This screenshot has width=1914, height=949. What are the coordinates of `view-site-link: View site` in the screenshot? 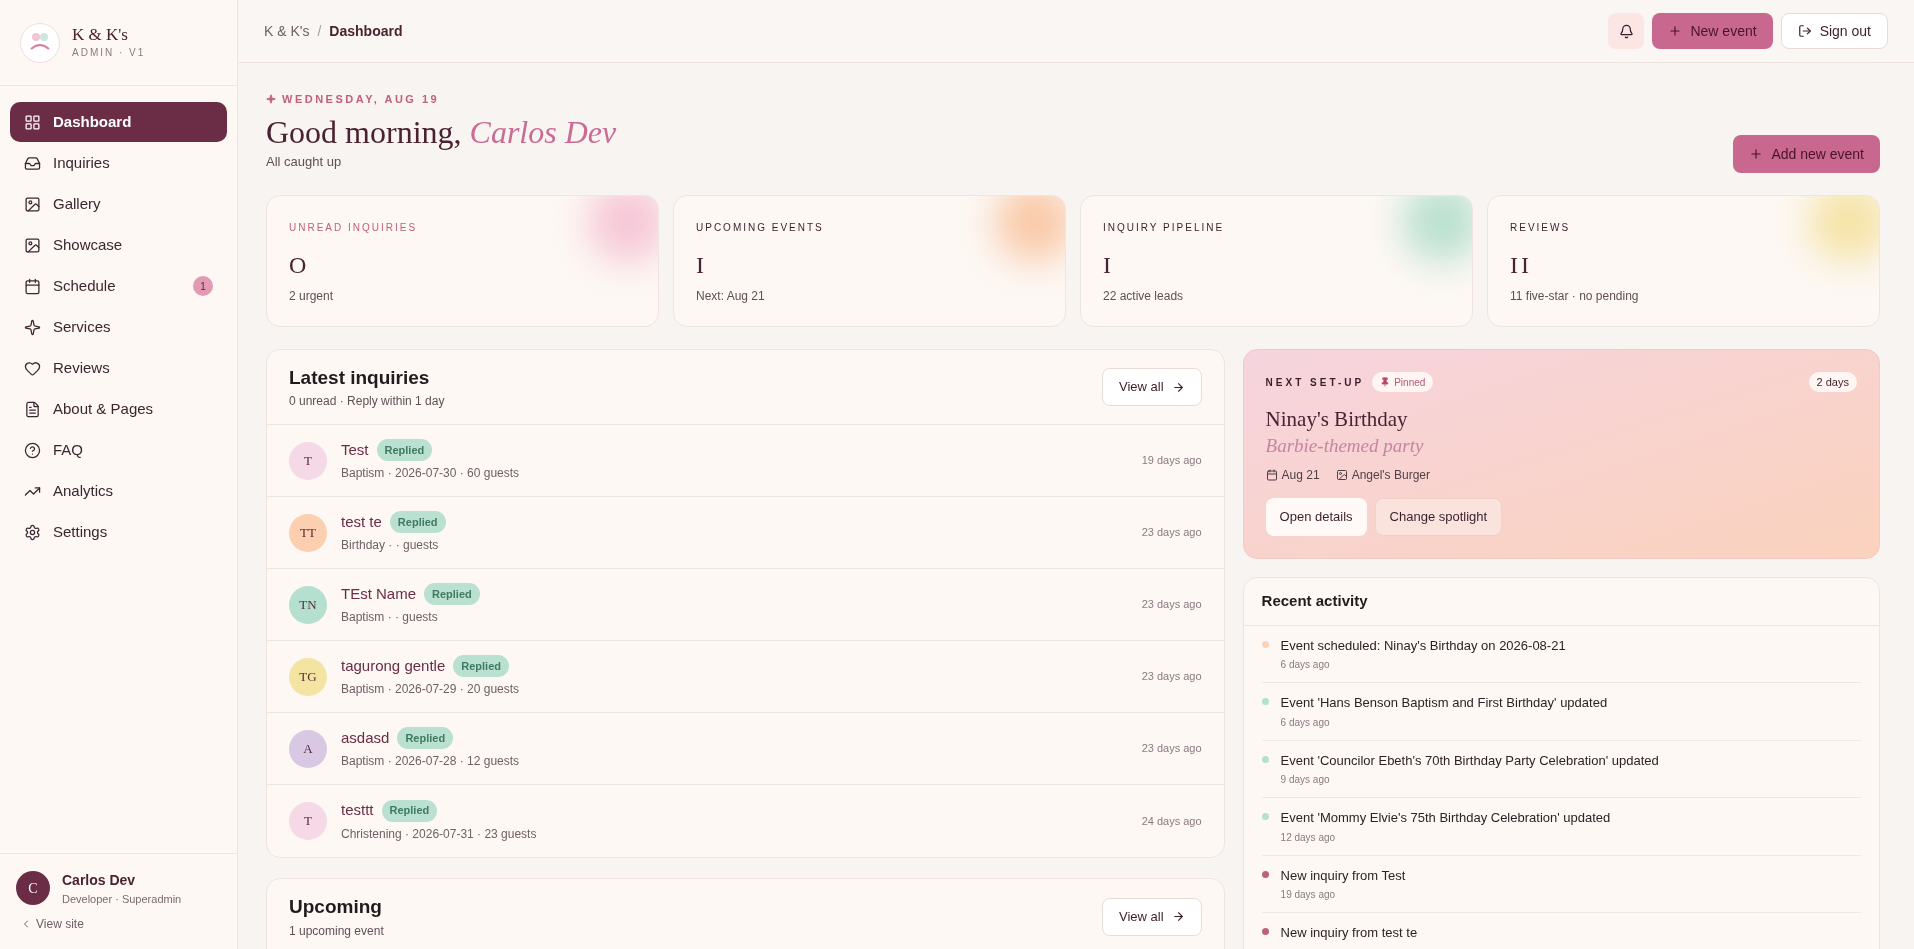 It's located at (118, 924).